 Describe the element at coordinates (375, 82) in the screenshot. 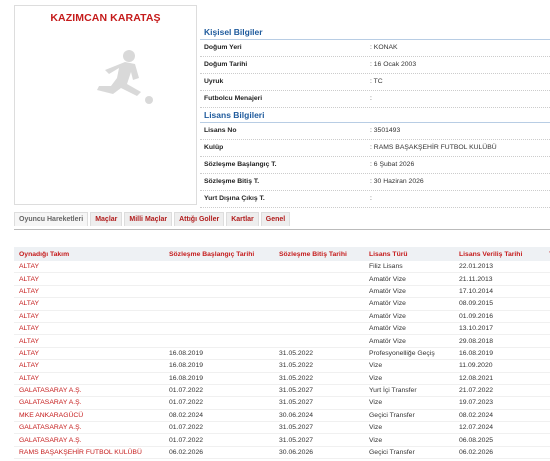

I see `info-row-nationality: Uyruk TC` at that location.